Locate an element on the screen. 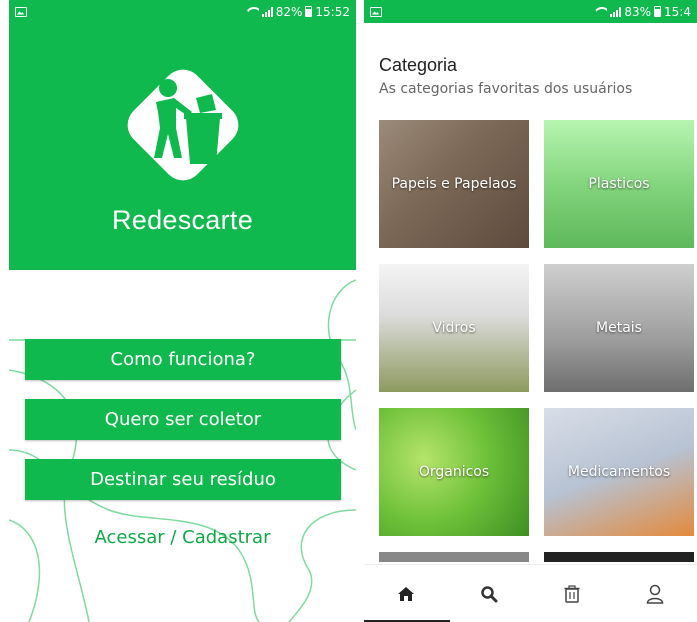  category-tile-plastic: Plasticos is located at coordinates (619, 184).